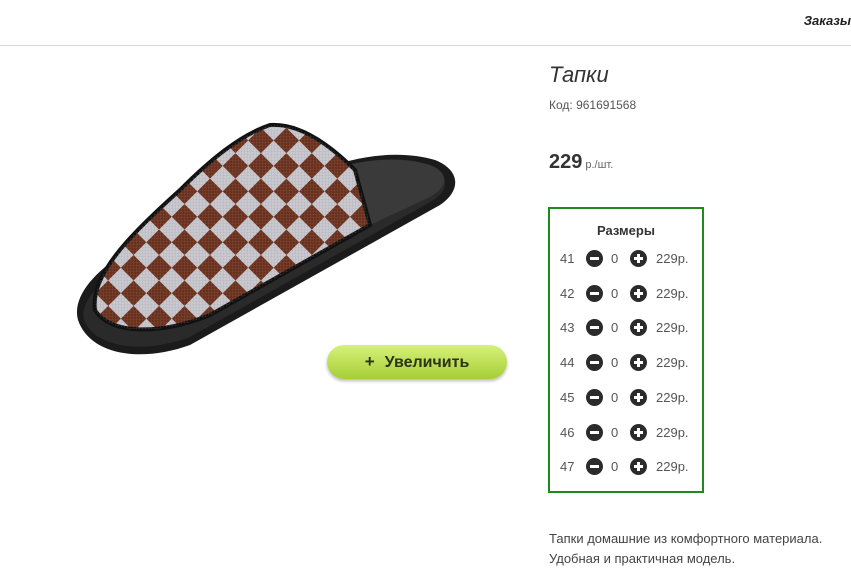 The image size is (851, 586). Describe the element at coordinates (427, 362) in the screenshot. I see `zoom-button-label: Увеличить` at that location.